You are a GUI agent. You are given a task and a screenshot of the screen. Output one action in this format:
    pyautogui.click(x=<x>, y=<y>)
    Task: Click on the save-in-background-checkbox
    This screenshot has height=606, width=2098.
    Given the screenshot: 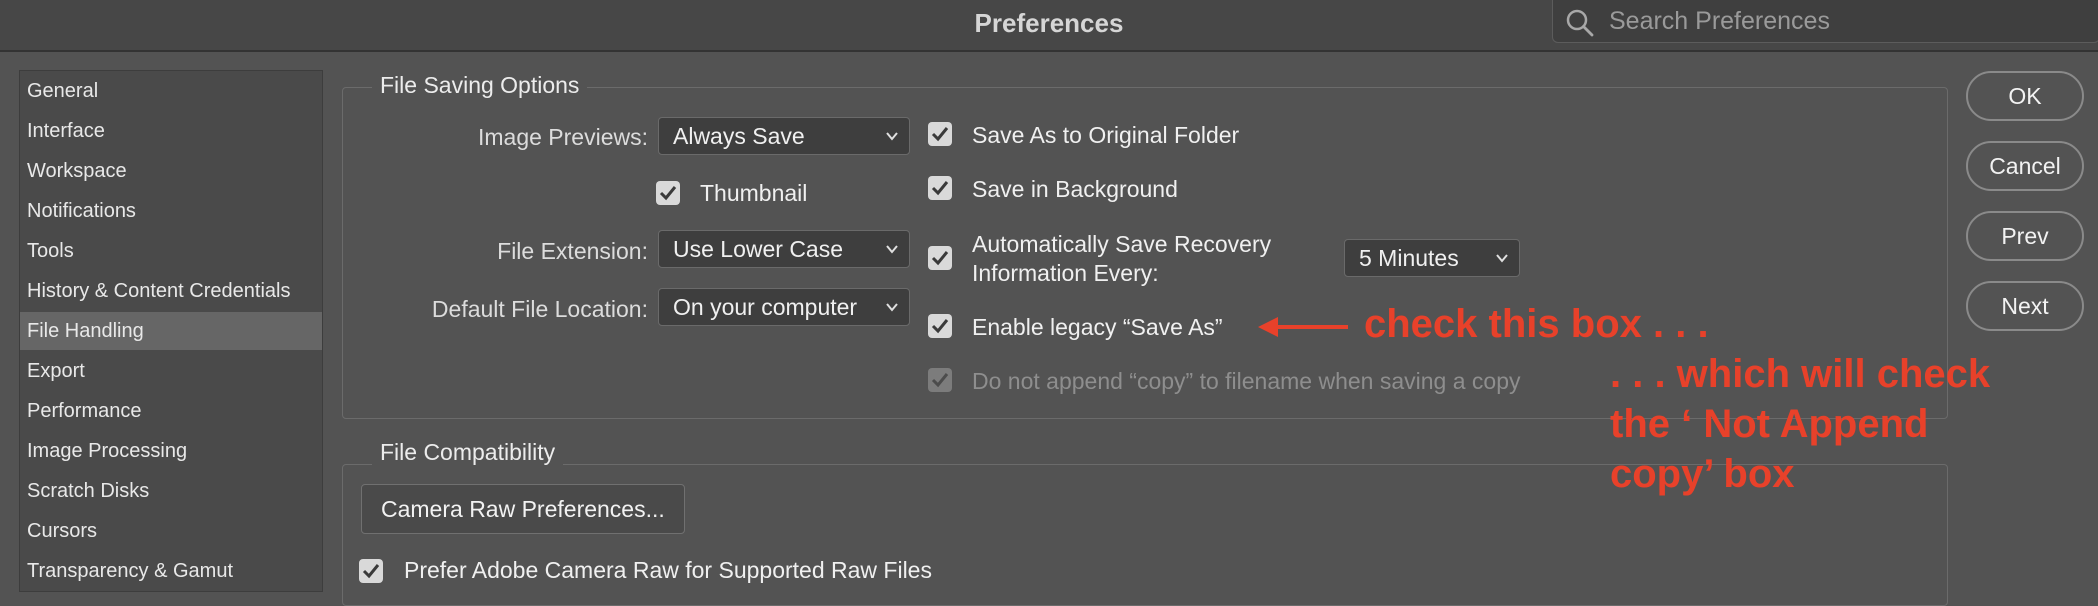 What is the action you would take?
    pyautogui.click(x=940, y=188)
    